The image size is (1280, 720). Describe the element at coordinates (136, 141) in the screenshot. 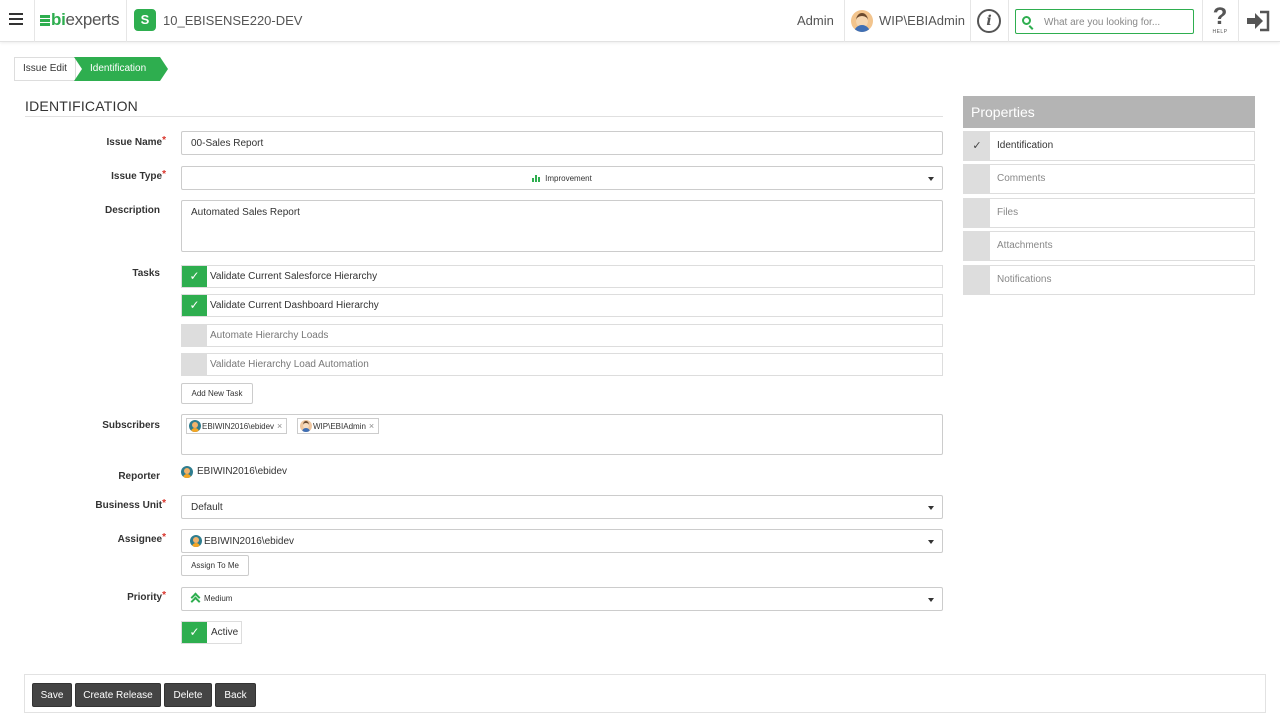

I see `issue-name-label: Issue Name*` at that location.